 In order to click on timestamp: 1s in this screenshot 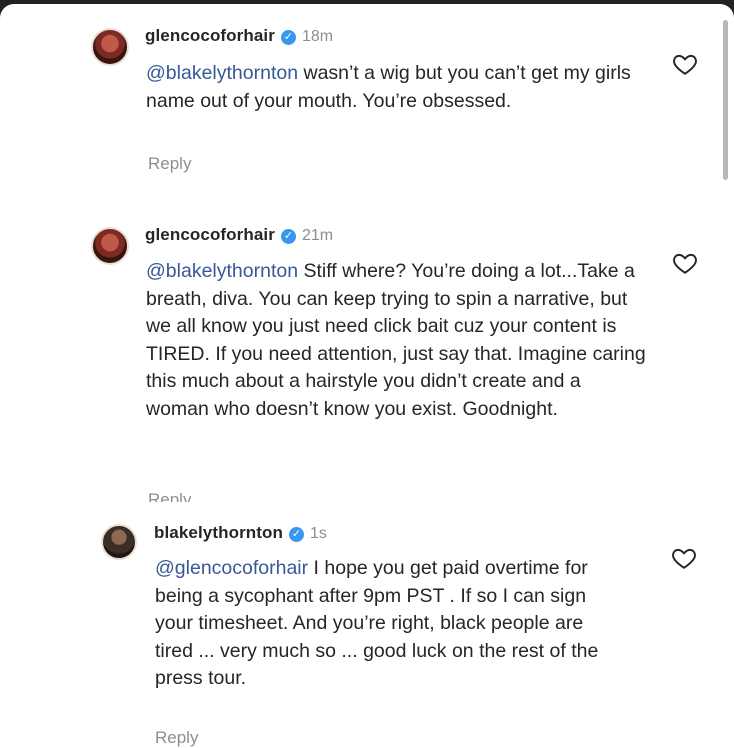, I will do `click(318, 533)`.